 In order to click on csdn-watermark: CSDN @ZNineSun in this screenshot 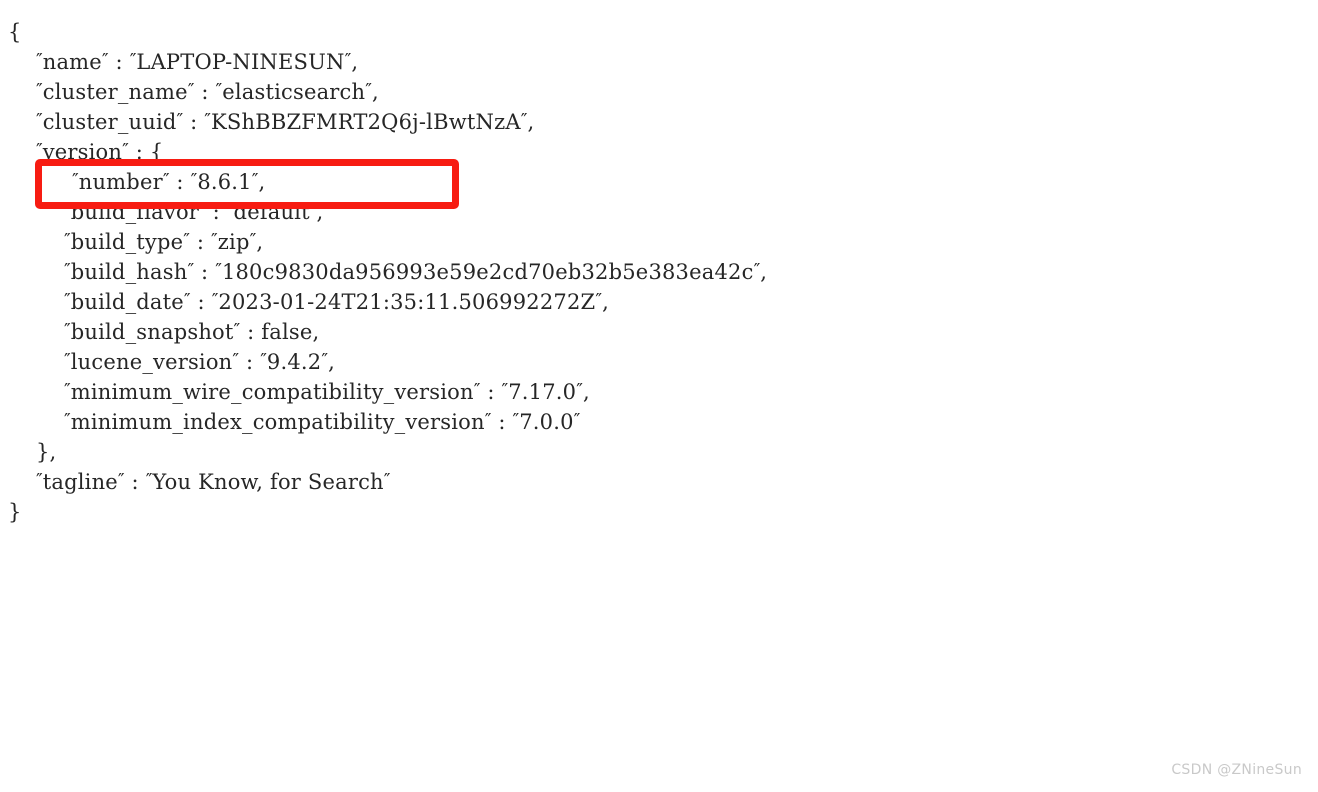, I will do `click(1236, 770)`.